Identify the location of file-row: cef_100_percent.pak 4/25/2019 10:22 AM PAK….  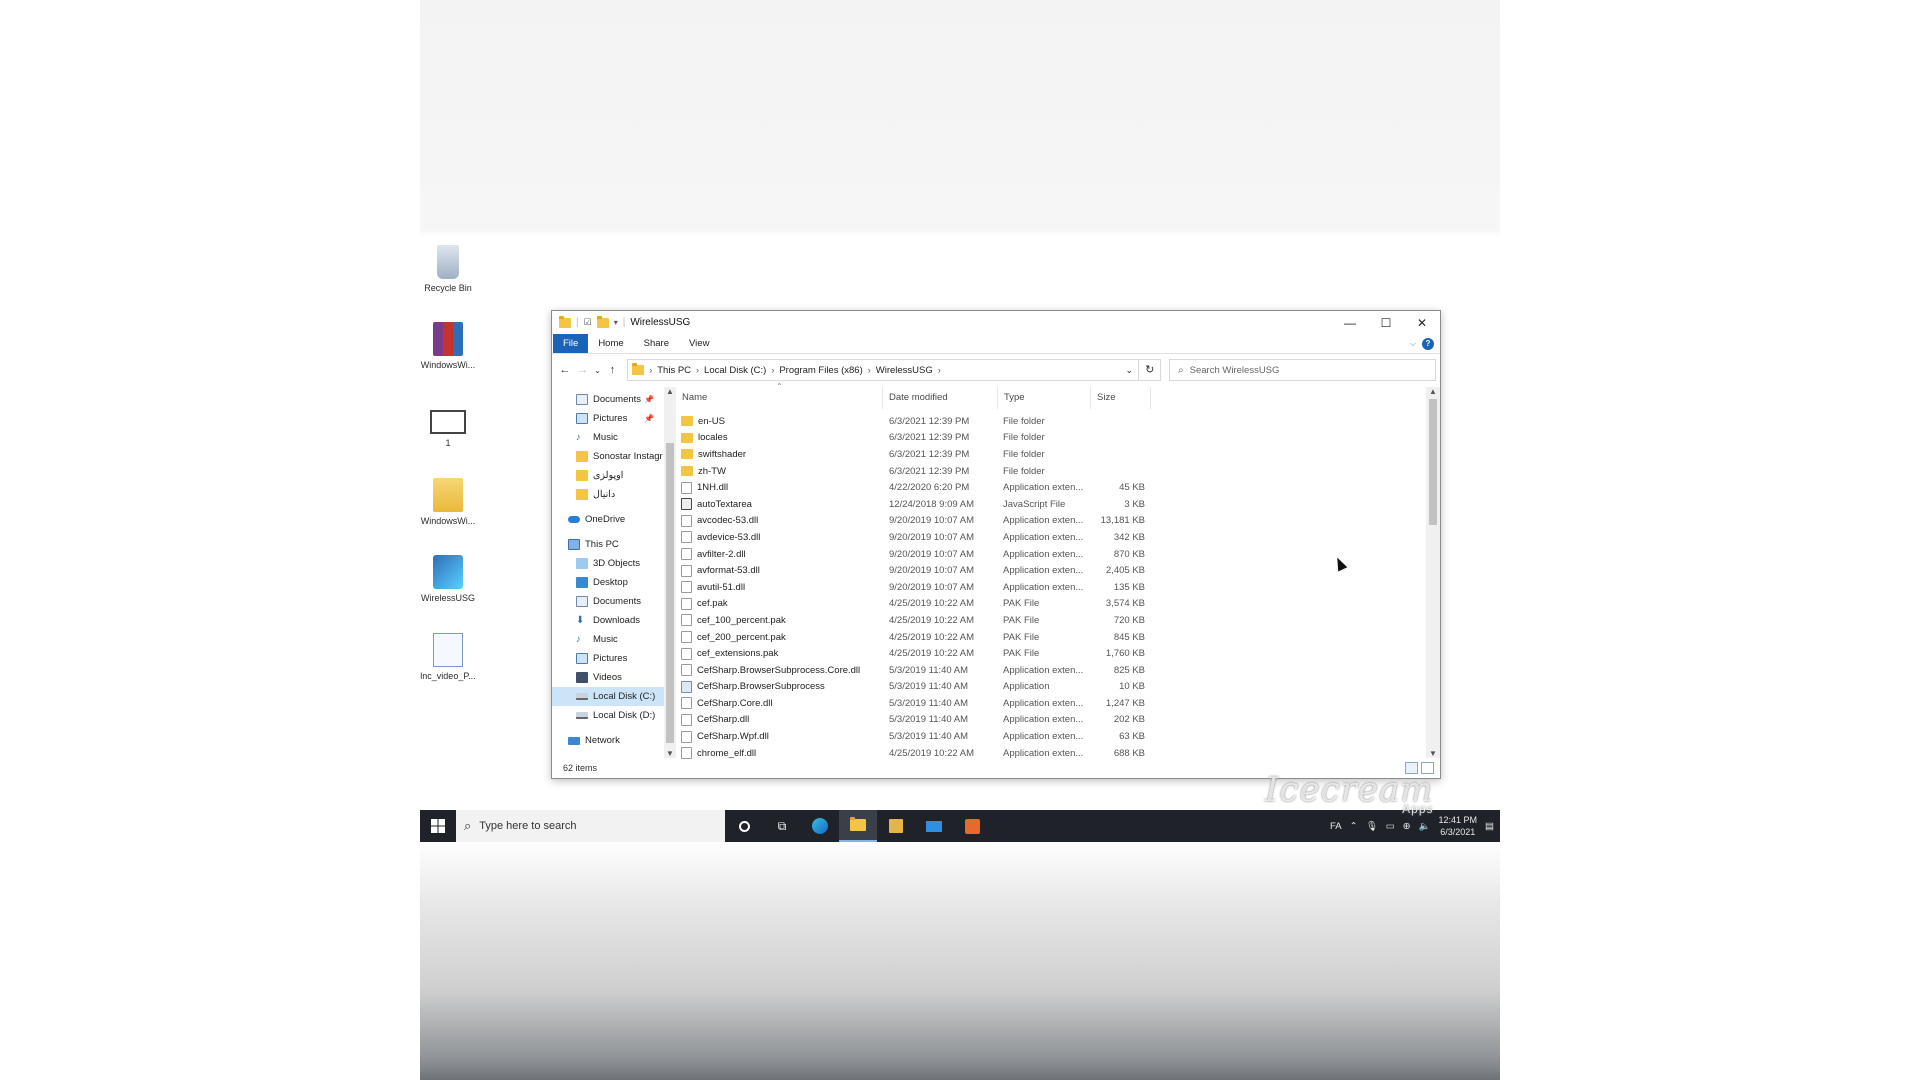
(1058, 620).